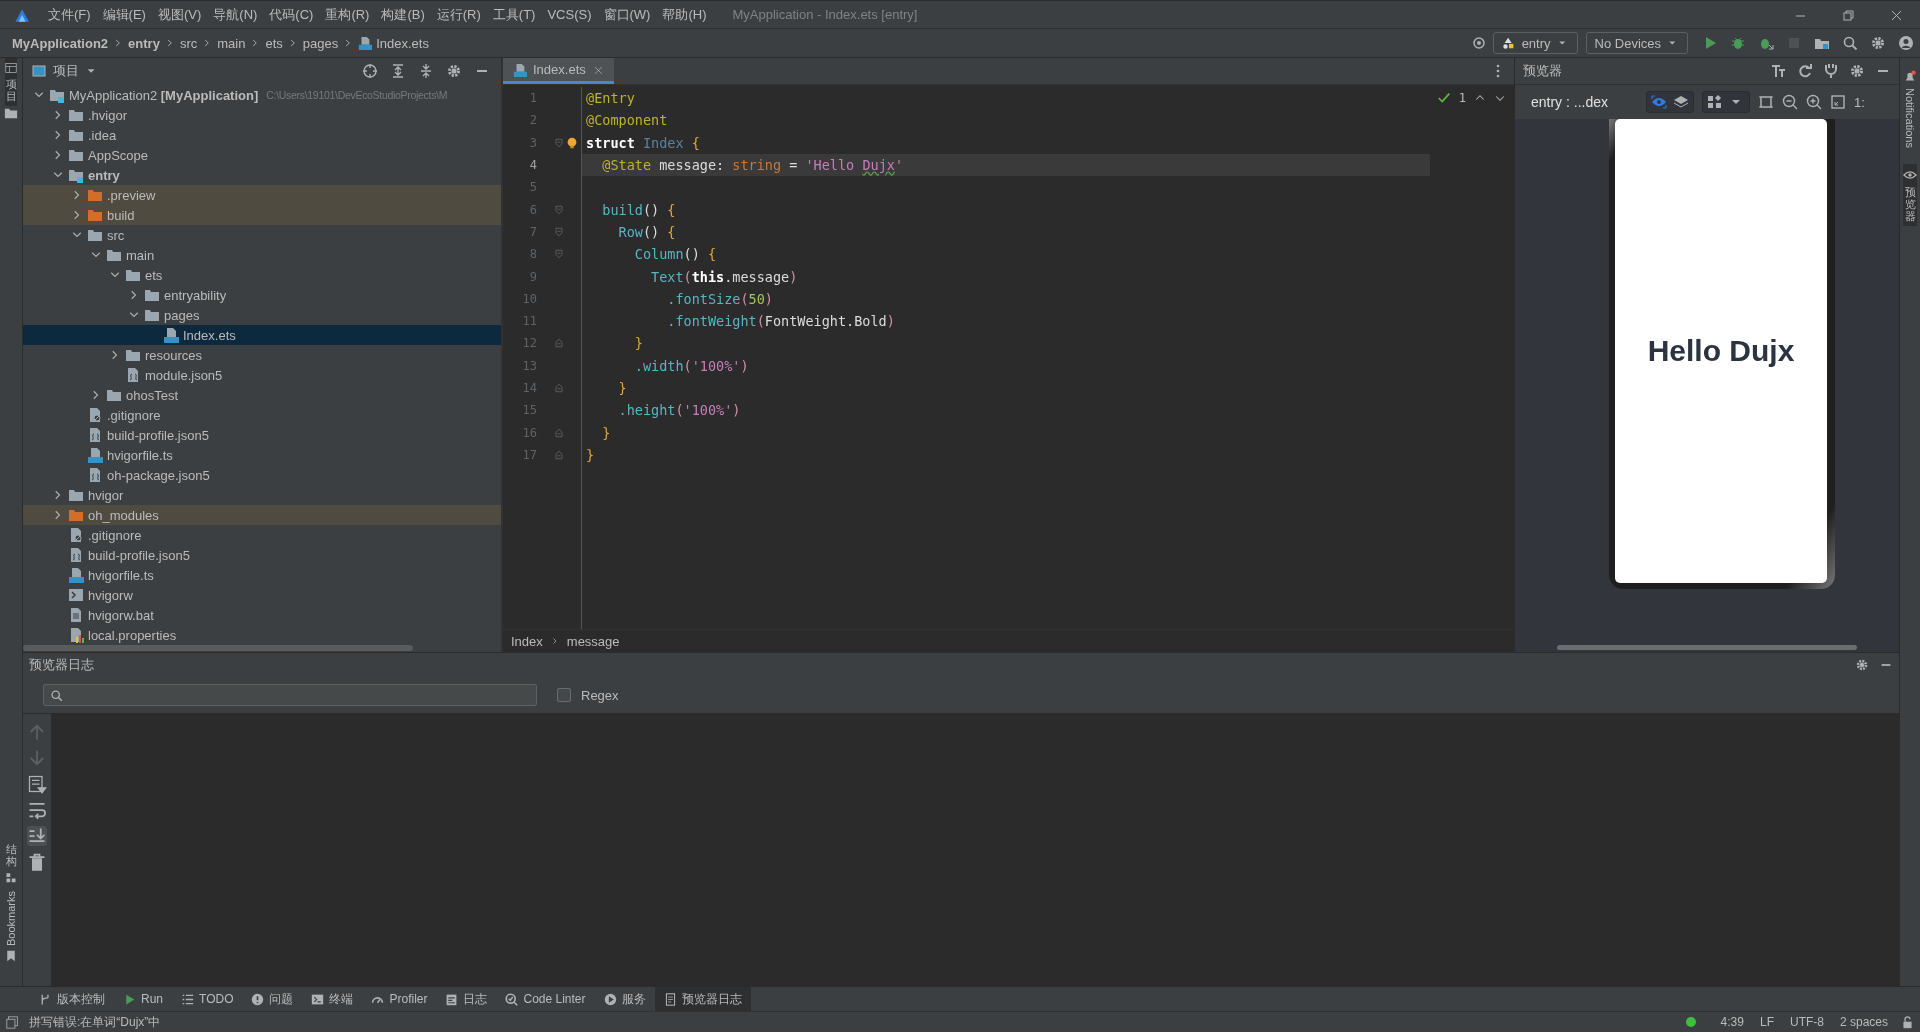 This screenshot has height=1032, width=1920. Describe the element at coordinates (262, 495) in the screenshot. I see `tree-item: hvigor` at that location.